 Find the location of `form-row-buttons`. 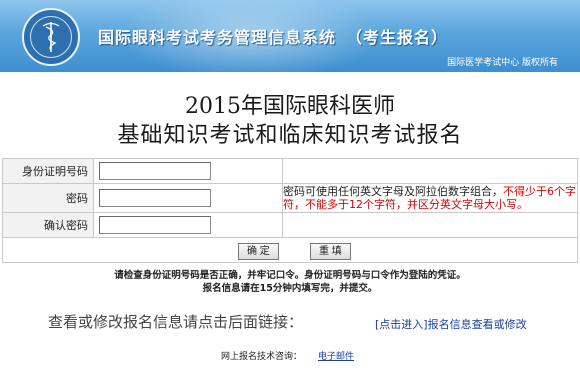

form-row-buttons is located at coordinates (290, 250).